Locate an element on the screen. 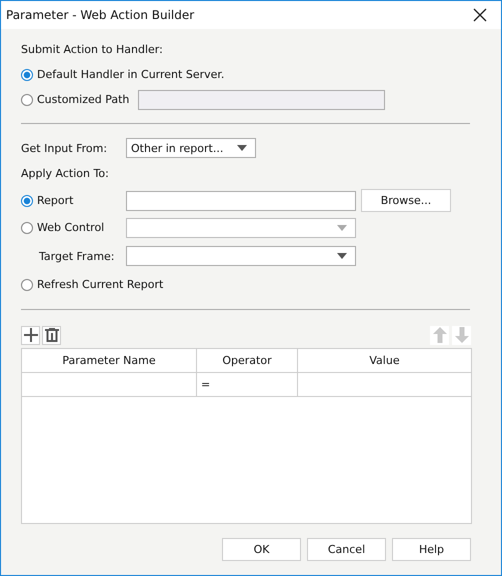 The height and width of the screenshot is (576, 502). delete-button is located at coordinates (51, 335).